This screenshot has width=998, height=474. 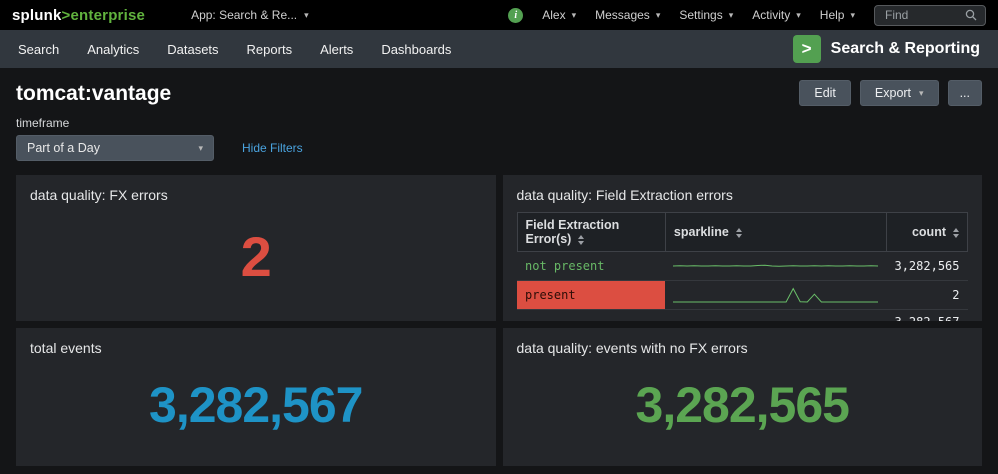 What do you see at coordinates (108, 15) in the screenshot?
I see `logo-product-text: enterprise` at bounding box center [108, 15].